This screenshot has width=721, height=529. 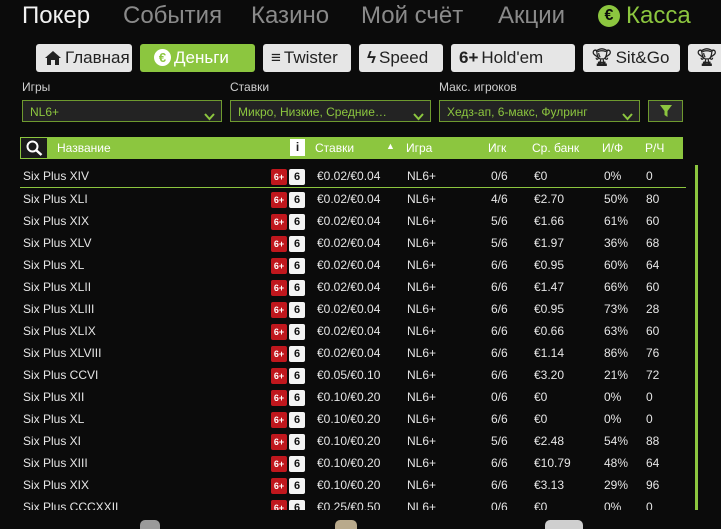 I want to click on col-stakes: Ставки, so click(x=334, y=148).